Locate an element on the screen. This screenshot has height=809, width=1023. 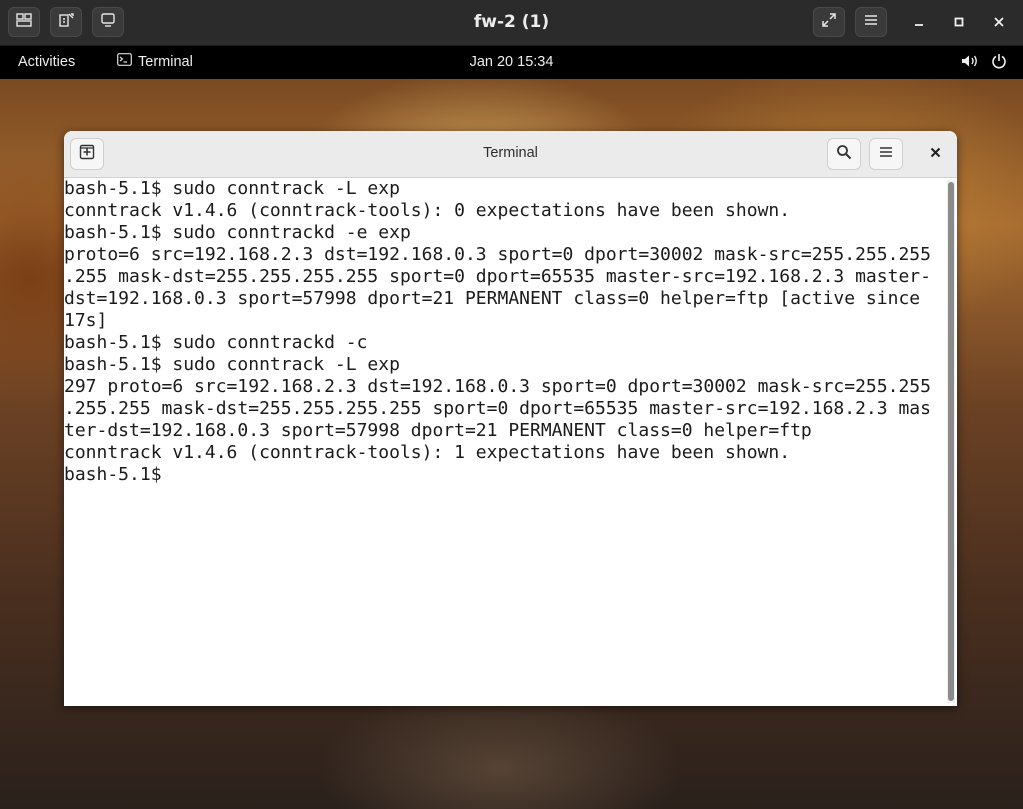
maximize-icon is located at coordinates (959, 23).